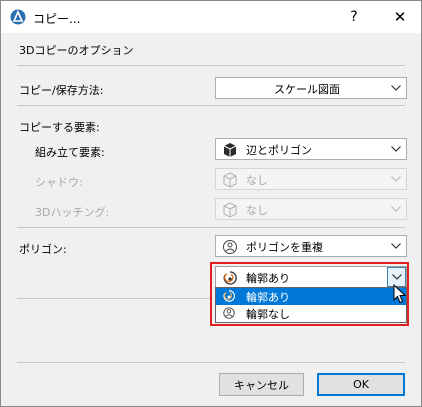  Describe the element at coordinates (18, 17) in the screenshot. I see `archicad-app-icon` at that location.